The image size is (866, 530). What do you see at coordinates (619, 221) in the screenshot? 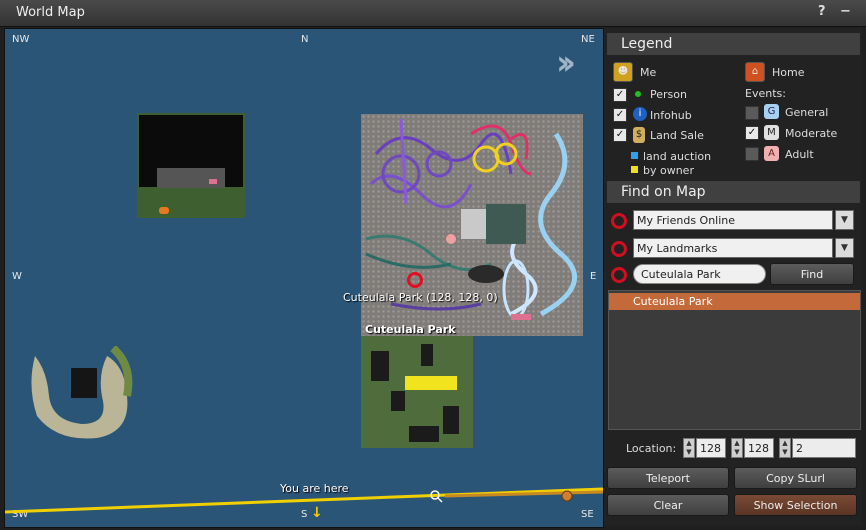
I see `friends-marker-icon` at bounding box center [619, 221].